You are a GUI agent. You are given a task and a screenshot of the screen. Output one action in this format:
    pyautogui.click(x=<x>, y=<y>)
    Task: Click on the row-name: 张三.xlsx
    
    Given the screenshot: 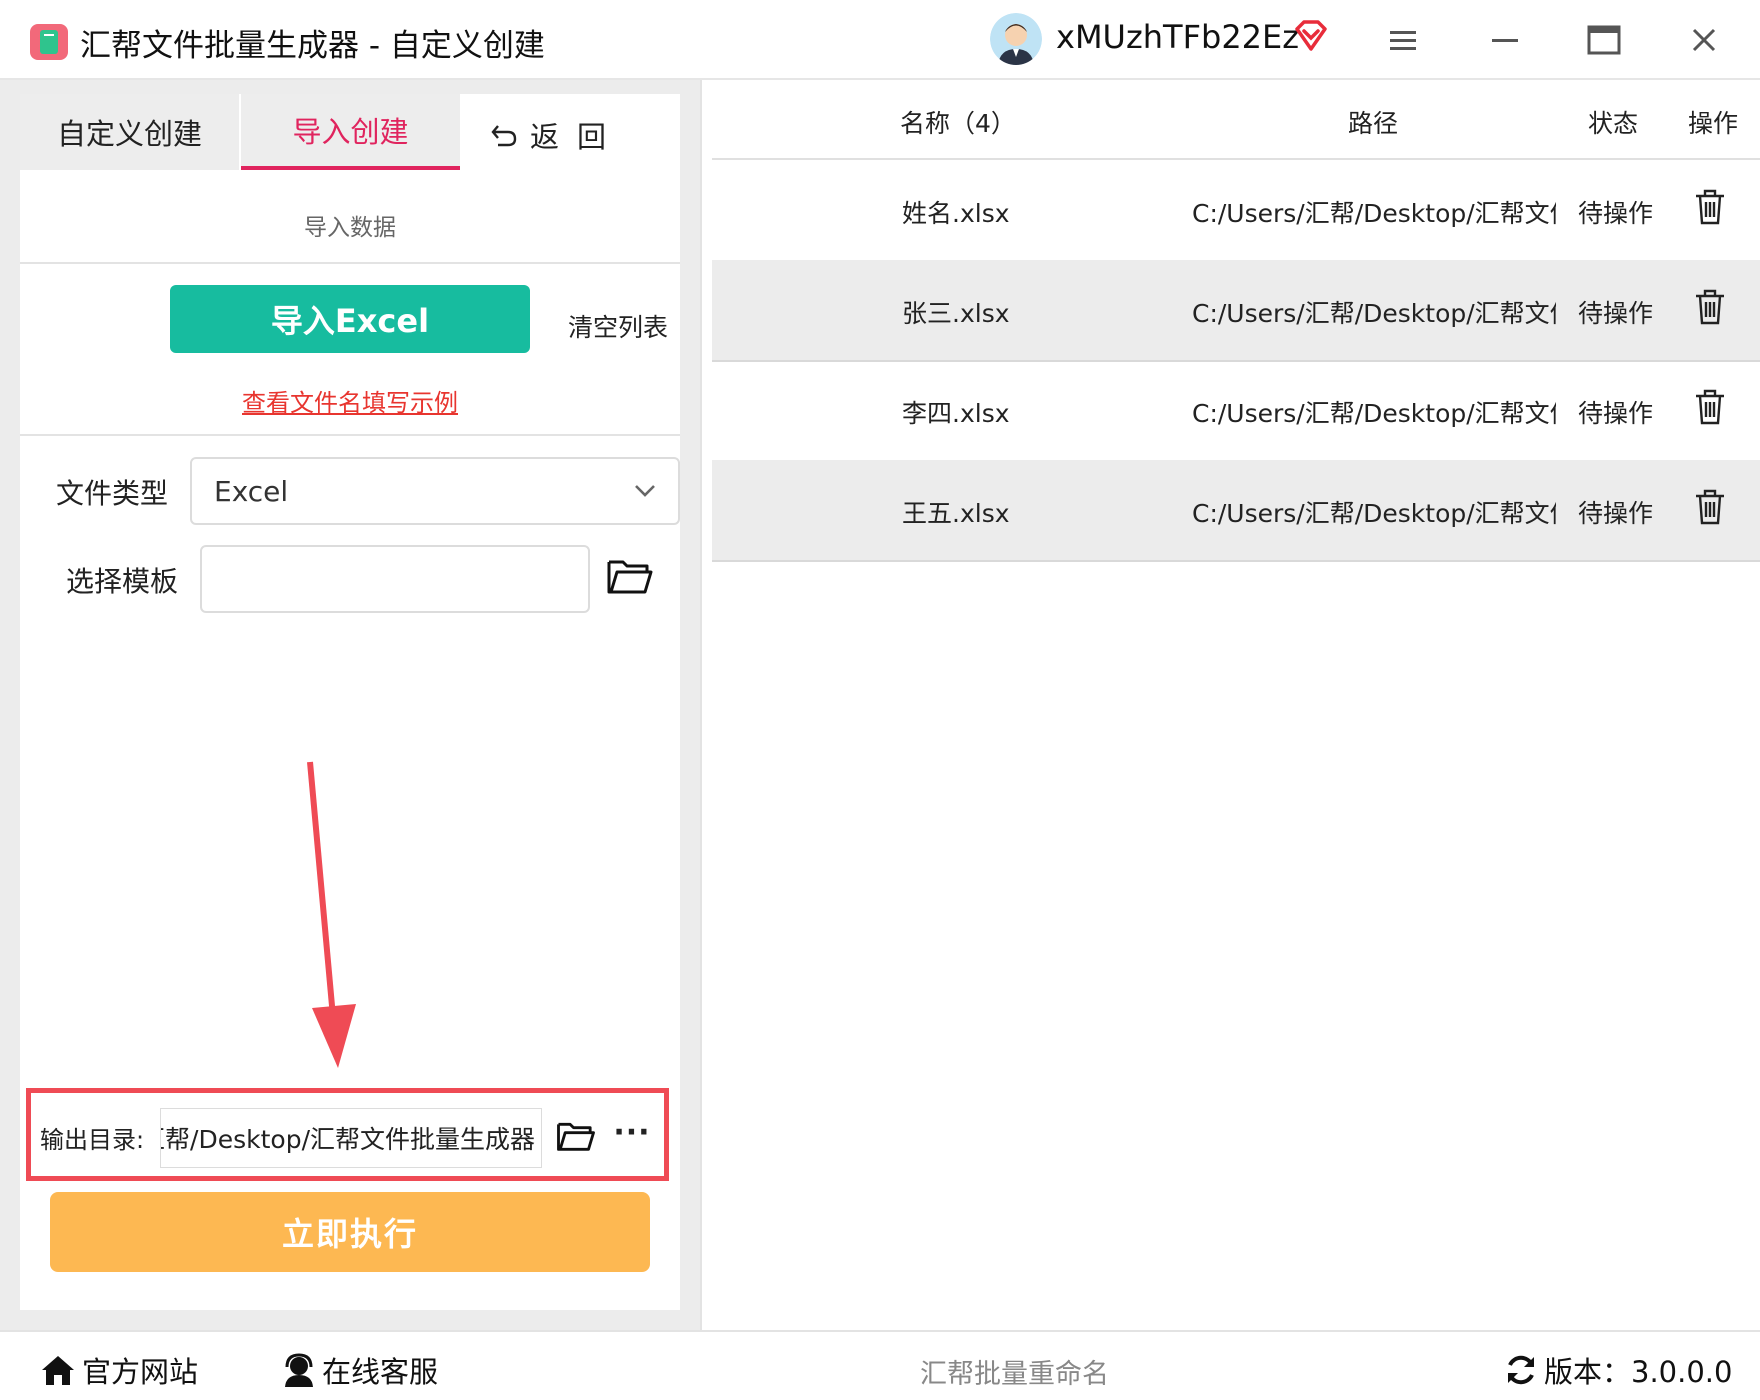 What is the action you would take?
    pyautogui.click(x=956, y=313)
    